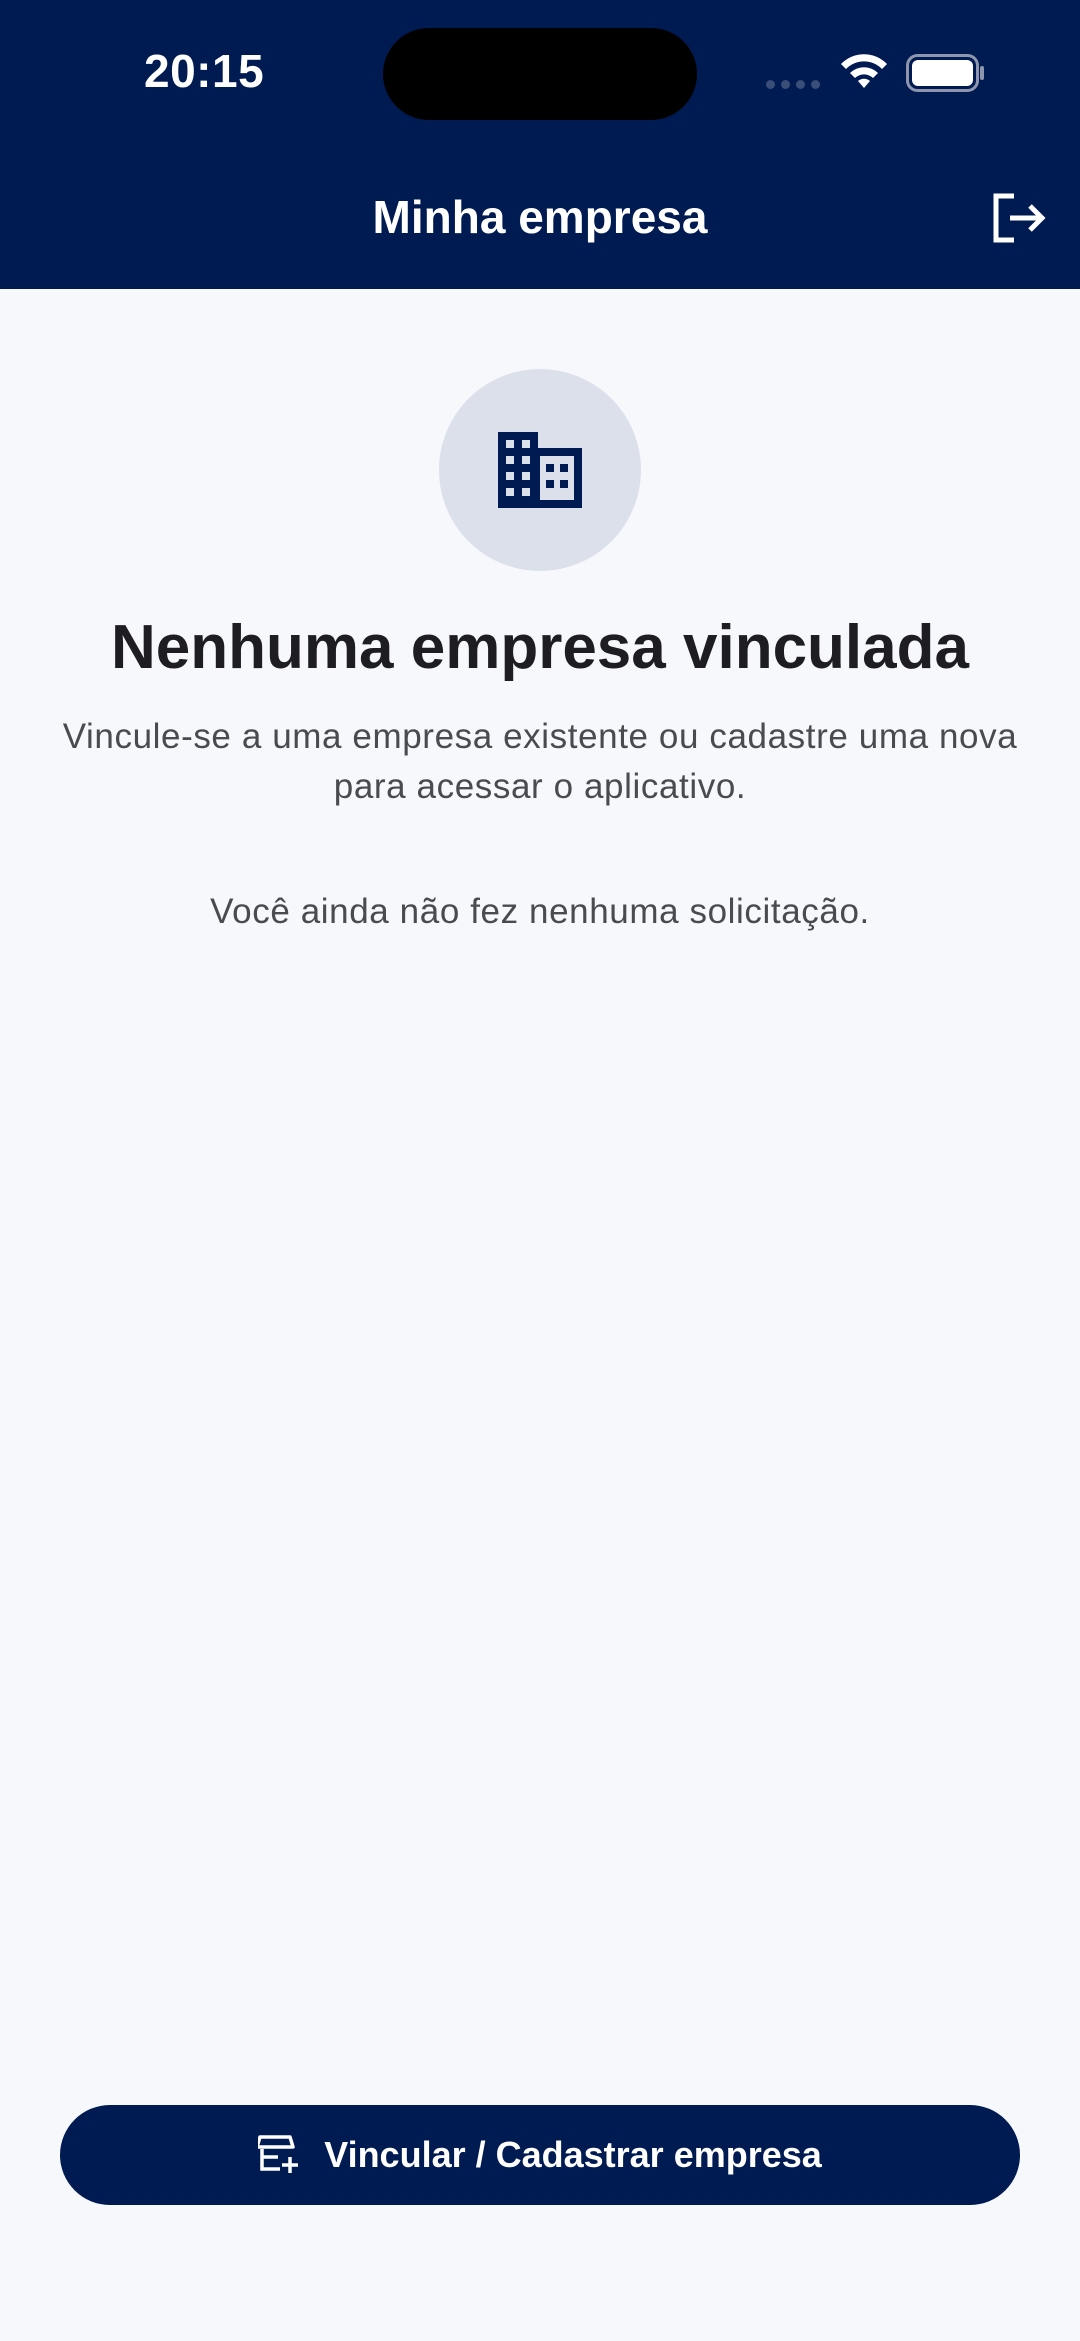 The height and width of the screenshot is (2341, 1080). I want to click on button-label: Vincular / Cadastrar empresa, so click(573, 2154).